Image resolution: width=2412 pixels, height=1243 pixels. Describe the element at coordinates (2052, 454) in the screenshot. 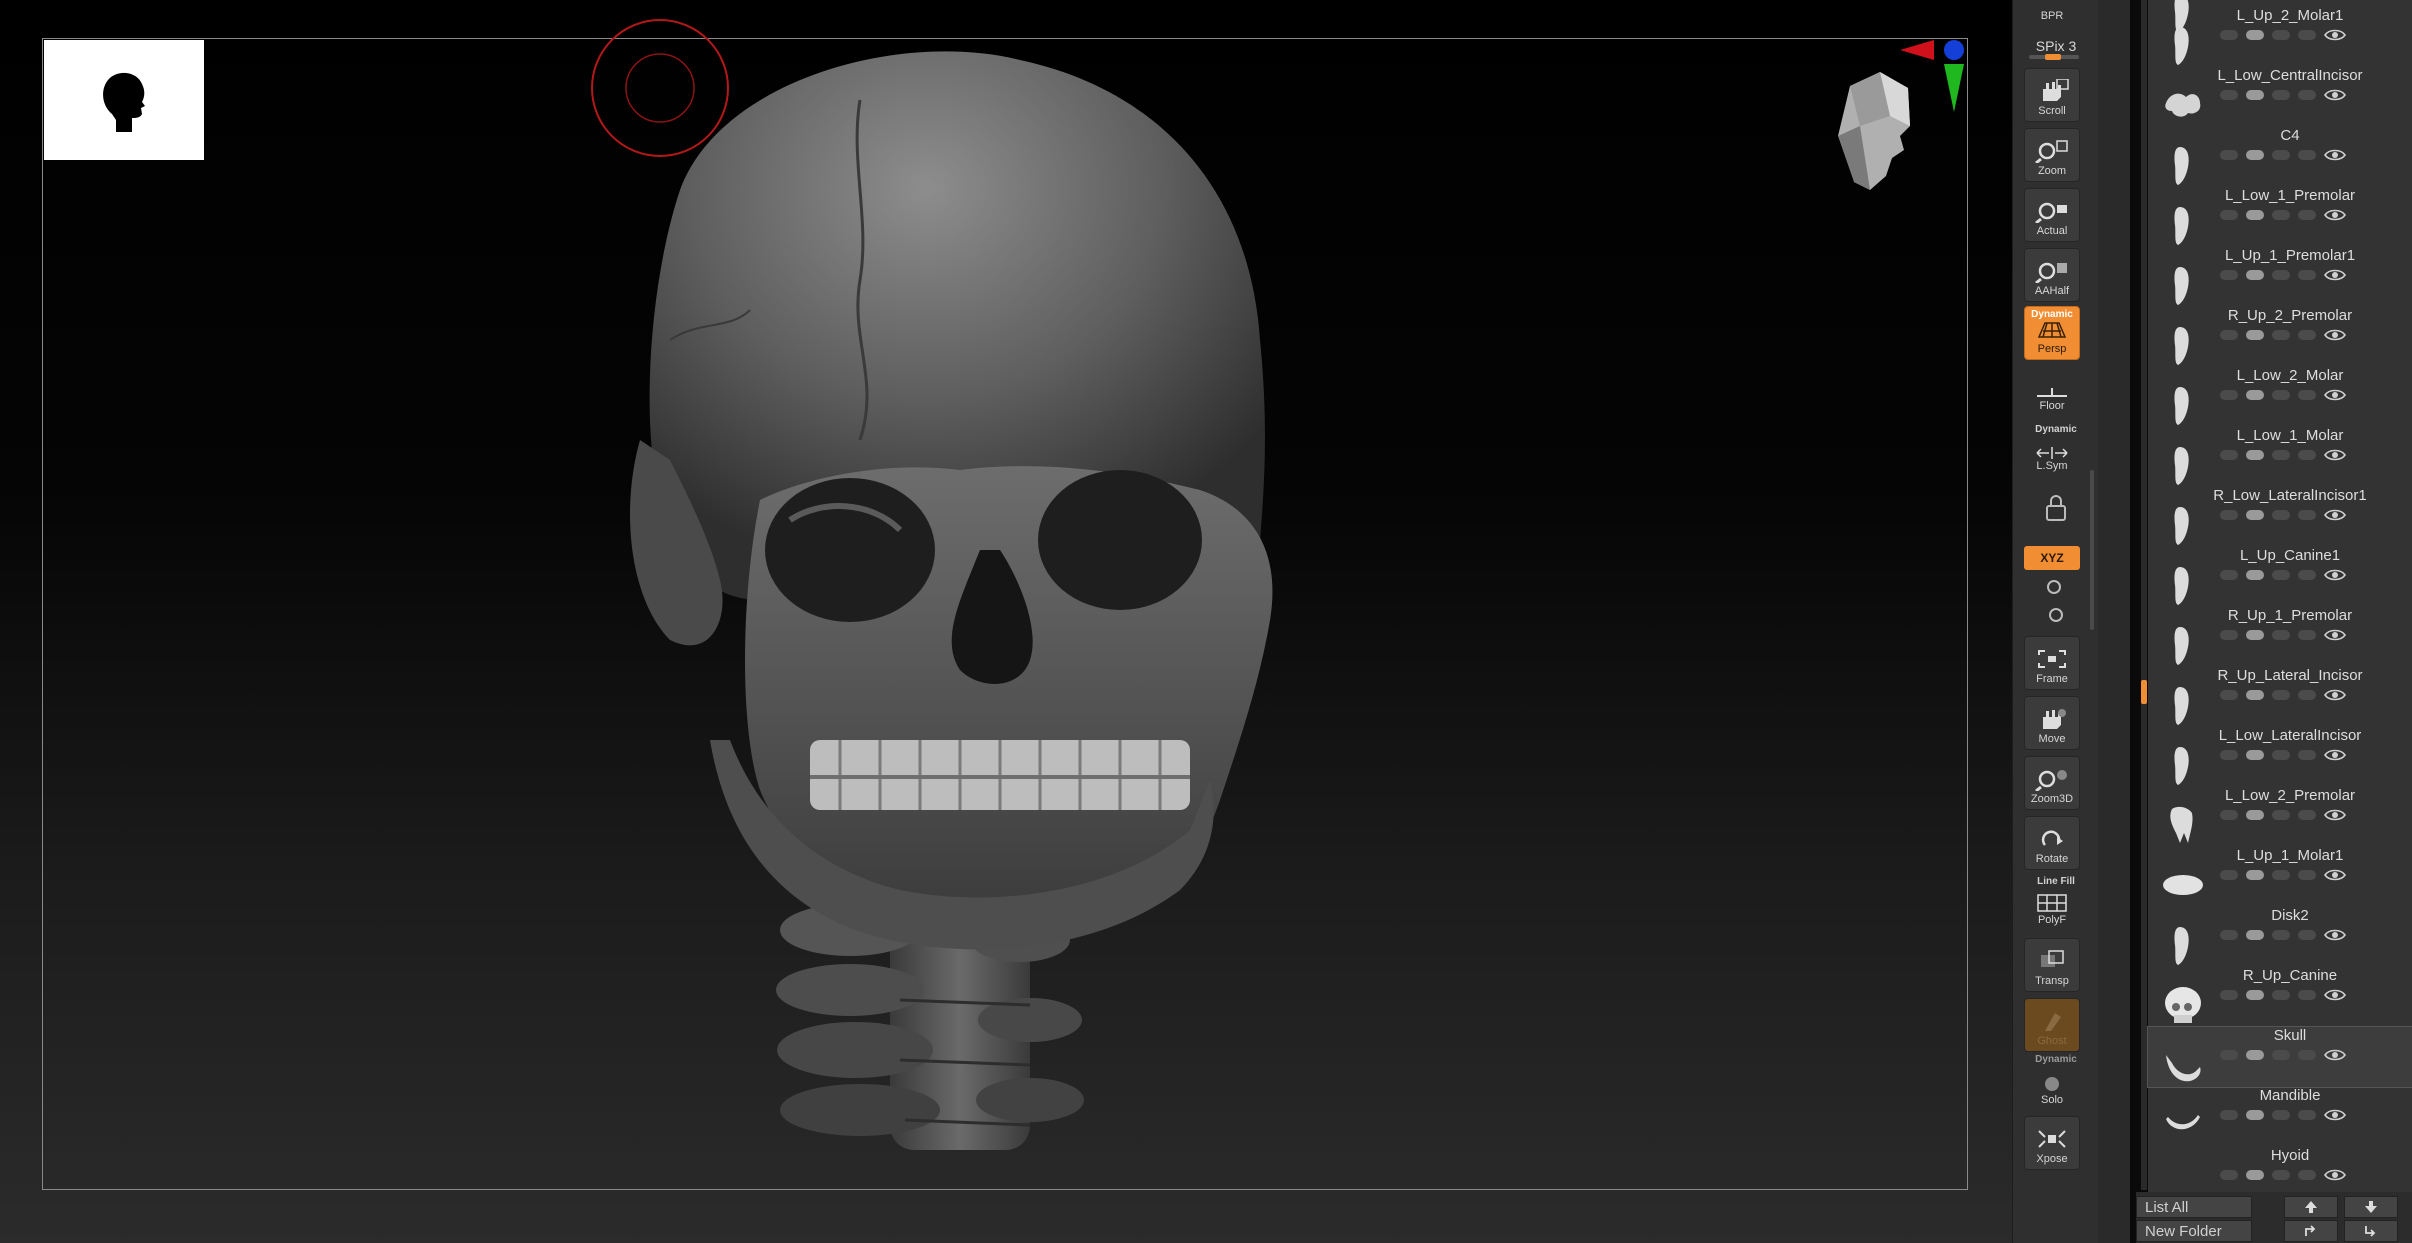

I see `lsym-button: L.Sym` at that location.